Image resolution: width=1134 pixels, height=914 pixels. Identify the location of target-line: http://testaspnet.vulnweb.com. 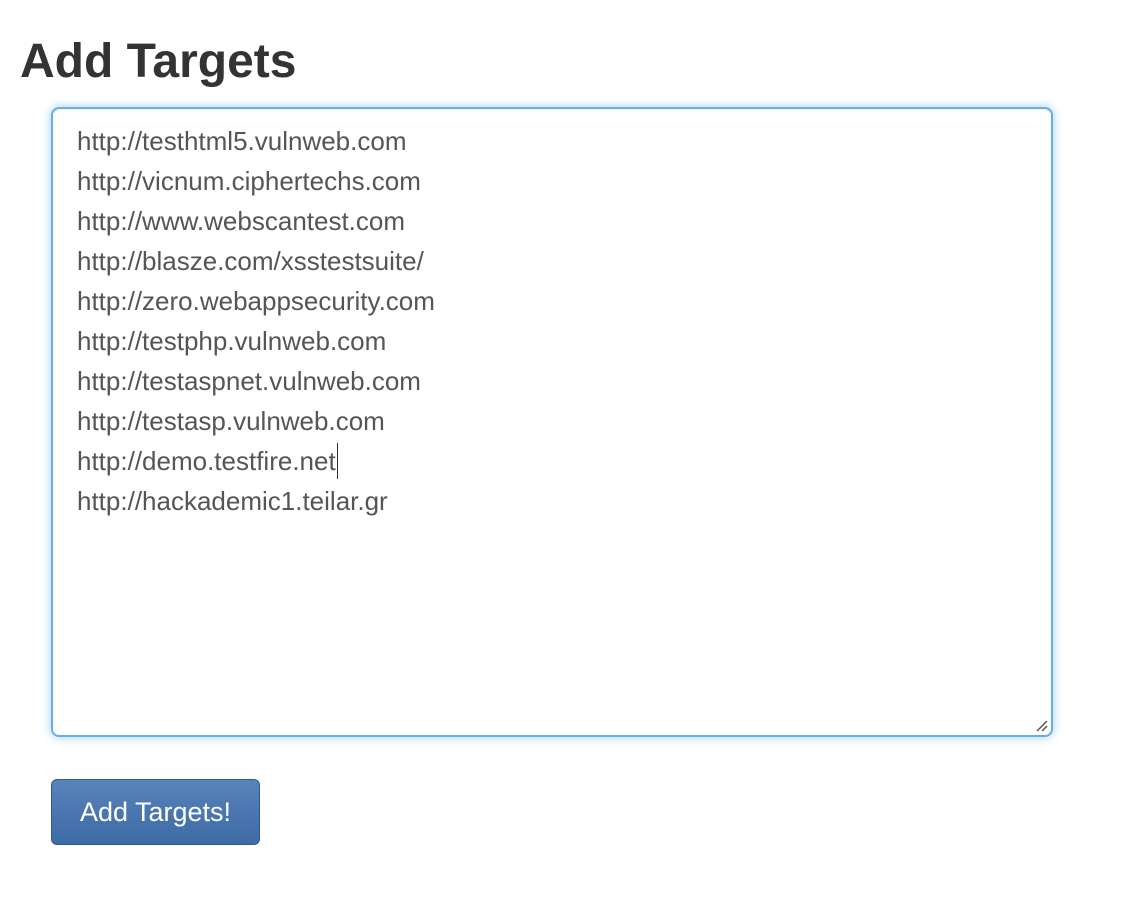
(249, 381).